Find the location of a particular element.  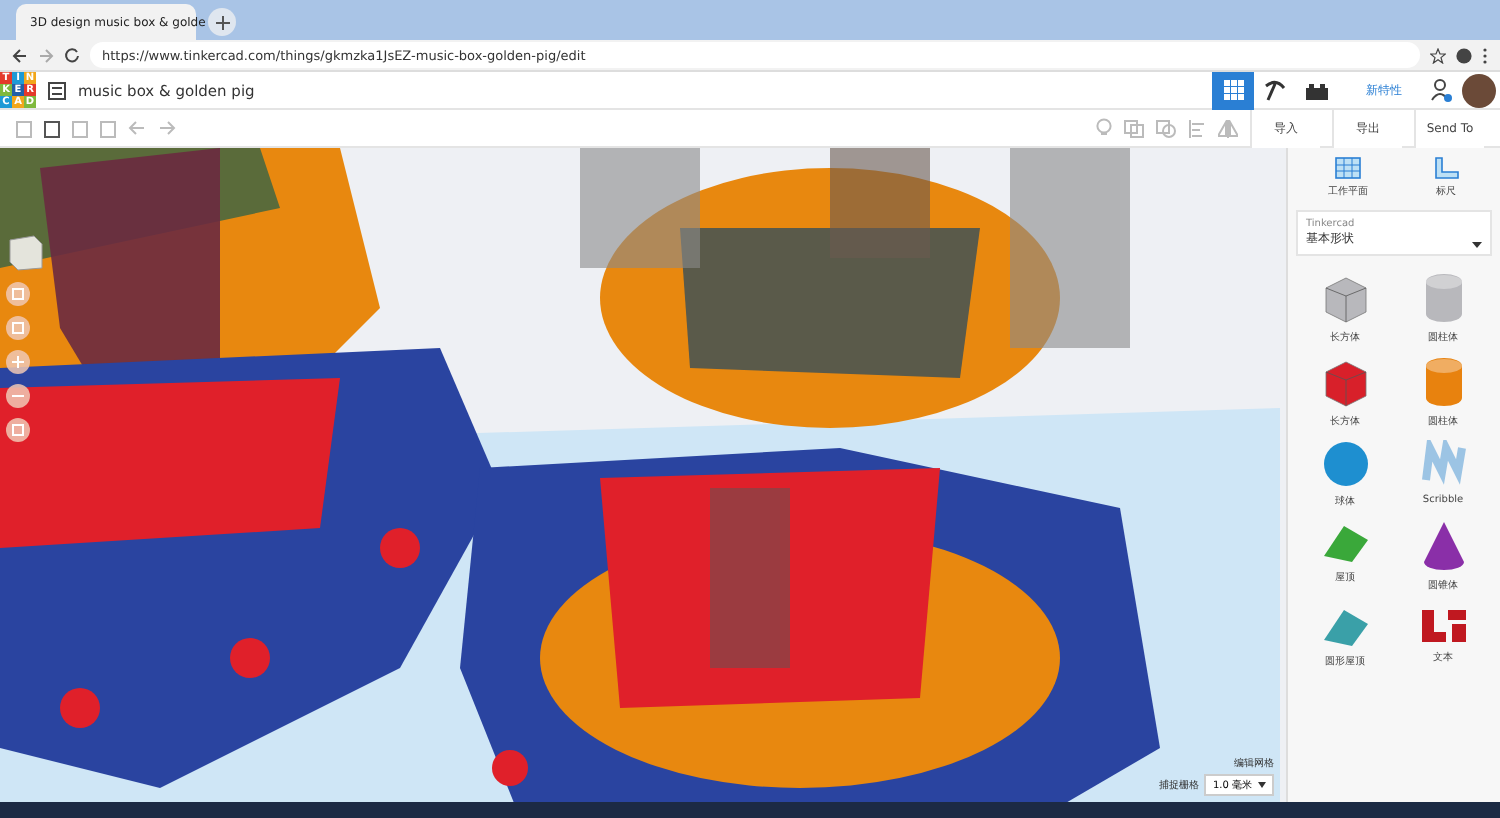

new-tab-button is located at coordinates (222, 22).